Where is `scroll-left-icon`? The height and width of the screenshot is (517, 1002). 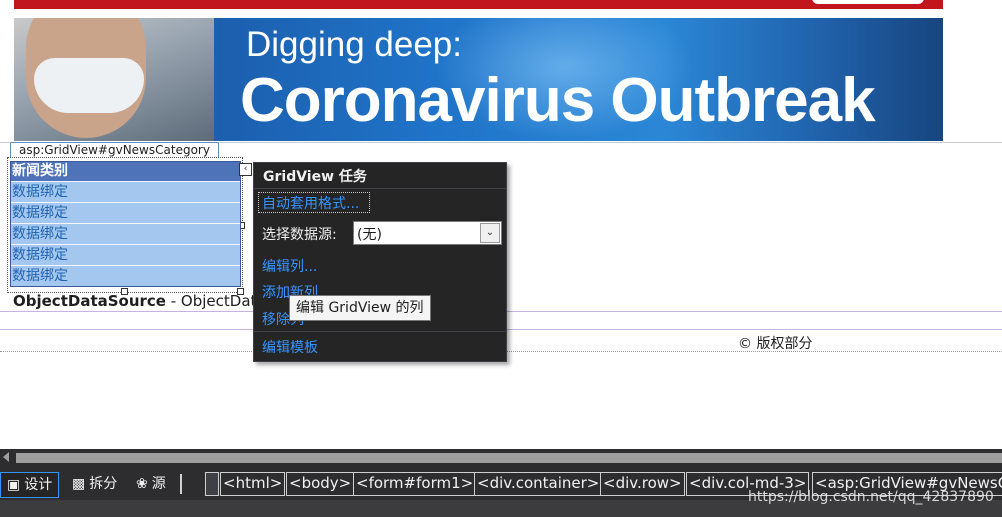 scroll-left-icon is located at coordinates (6, 457).